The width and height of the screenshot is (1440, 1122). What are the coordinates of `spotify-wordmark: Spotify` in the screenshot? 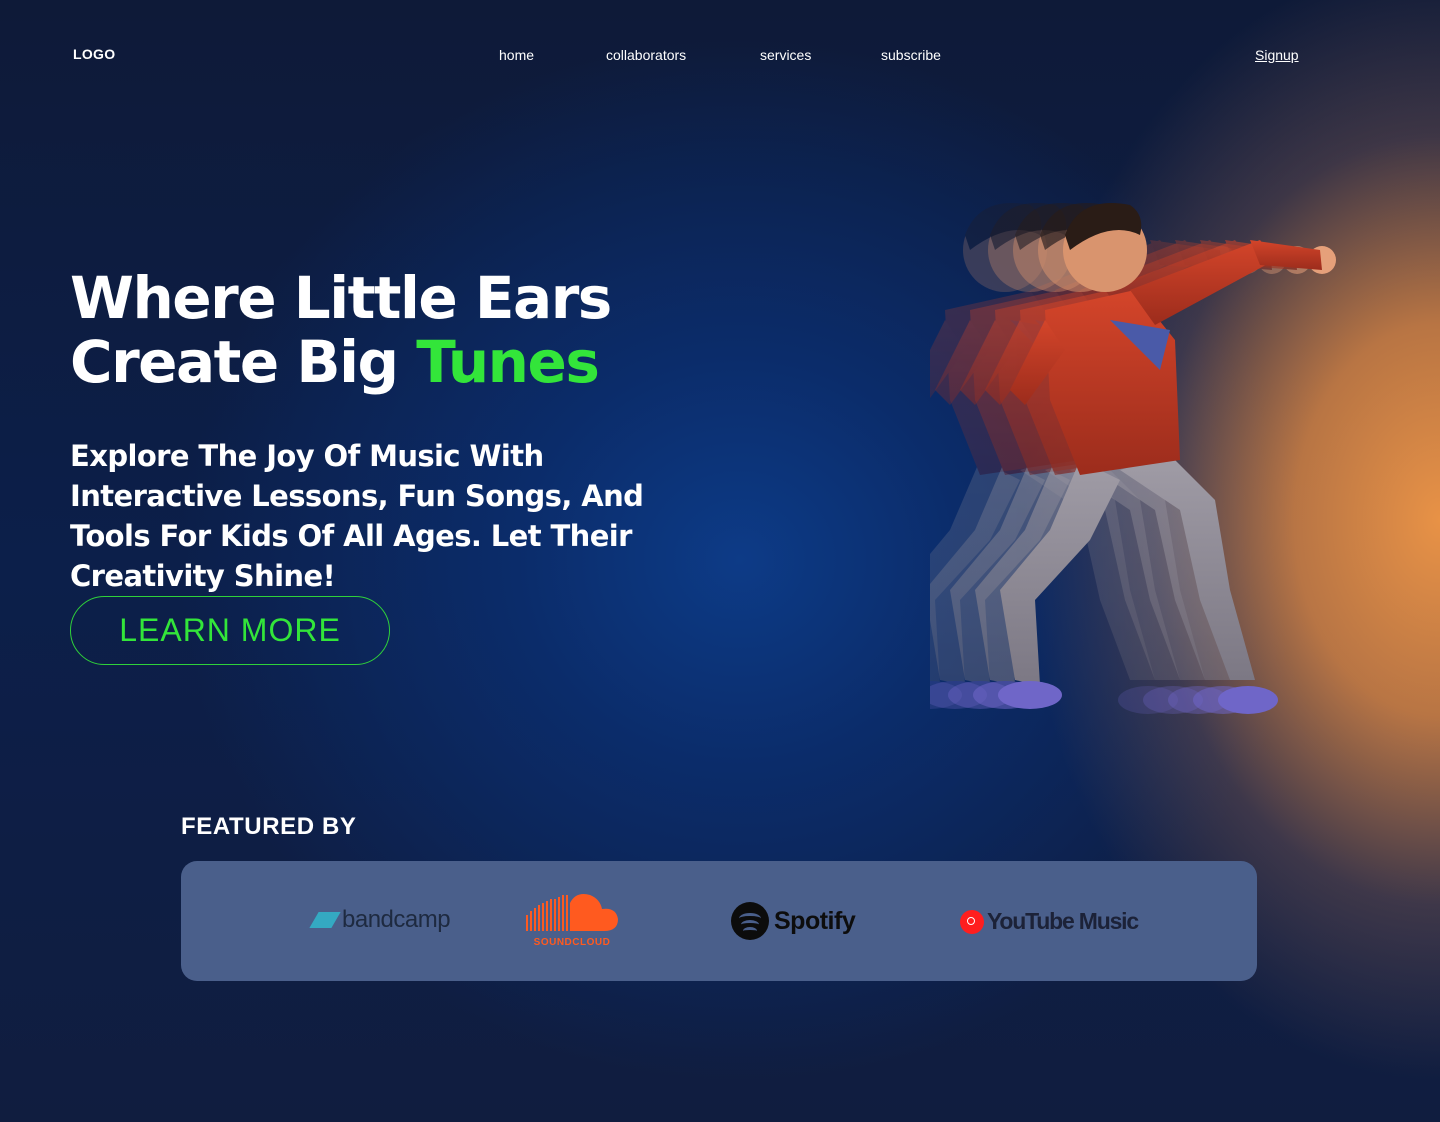 It's located at (815, 920).